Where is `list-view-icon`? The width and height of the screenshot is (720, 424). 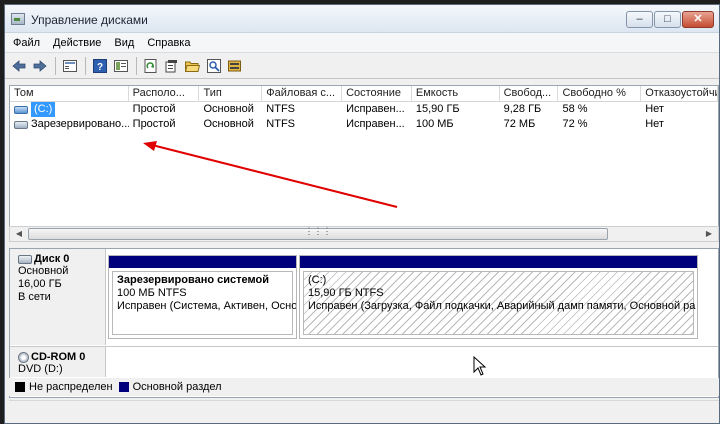 list-view-icon is located at coordinates (69, 65).